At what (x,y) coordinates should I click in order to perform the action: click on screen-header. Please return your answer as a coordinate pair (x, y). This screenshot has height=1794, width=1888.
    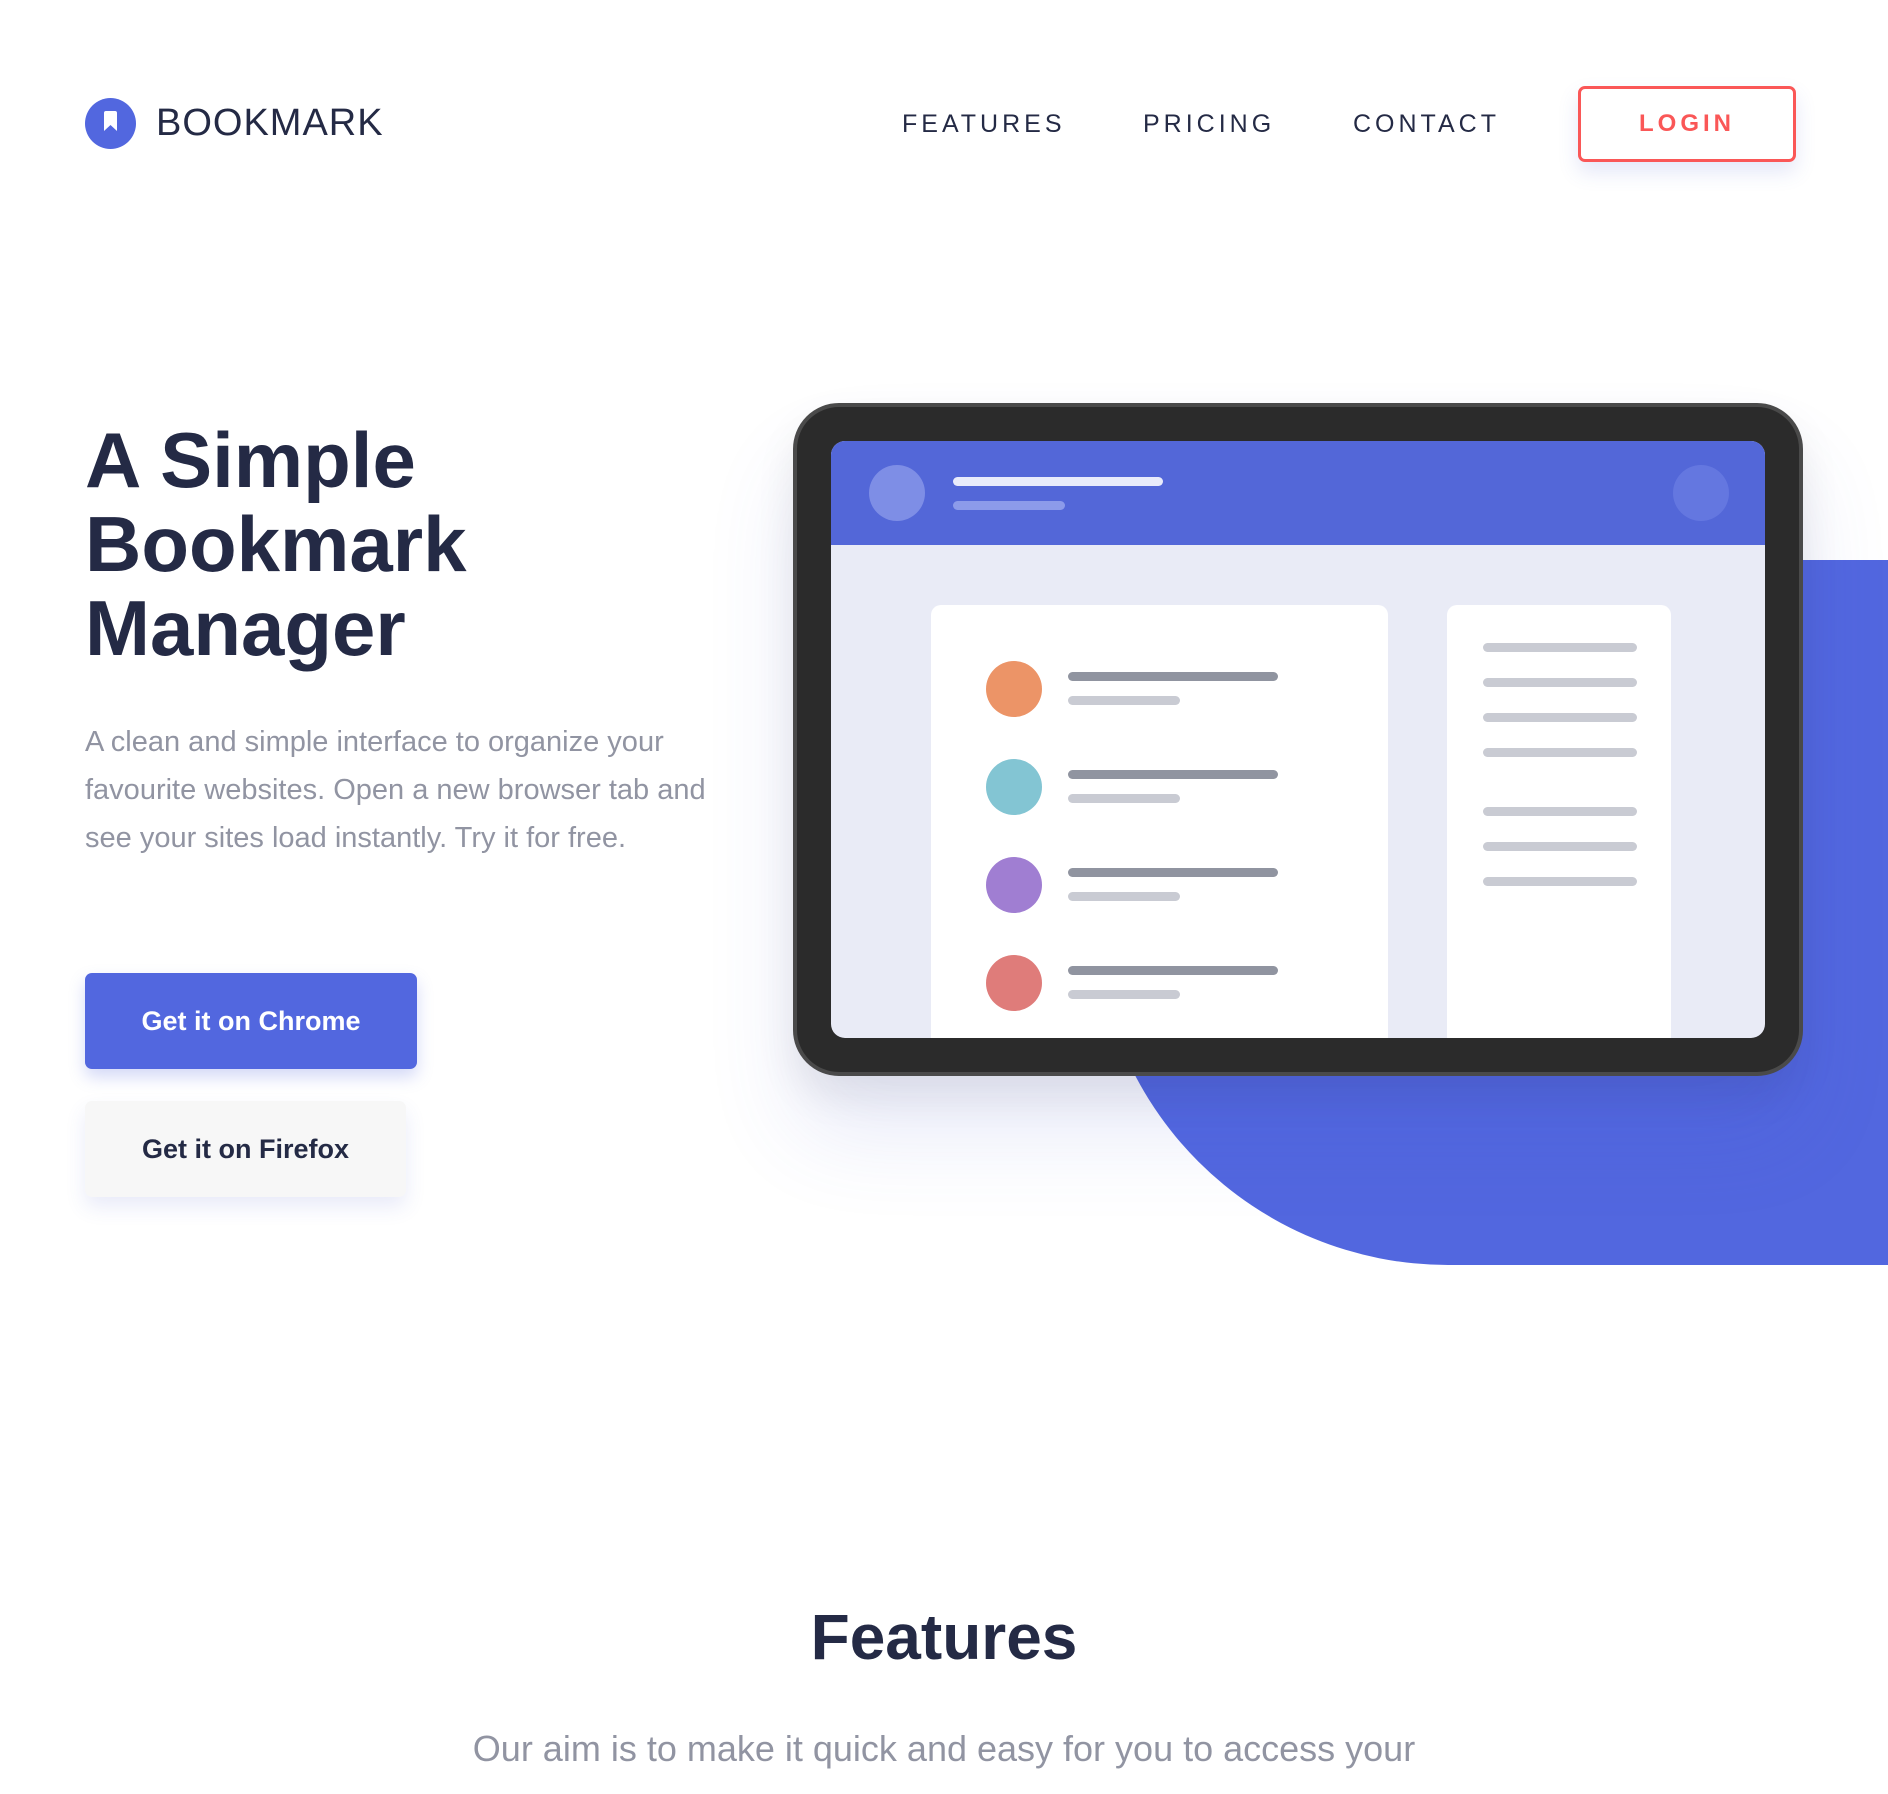
    Looking at the image, I should click on (1298, 493).